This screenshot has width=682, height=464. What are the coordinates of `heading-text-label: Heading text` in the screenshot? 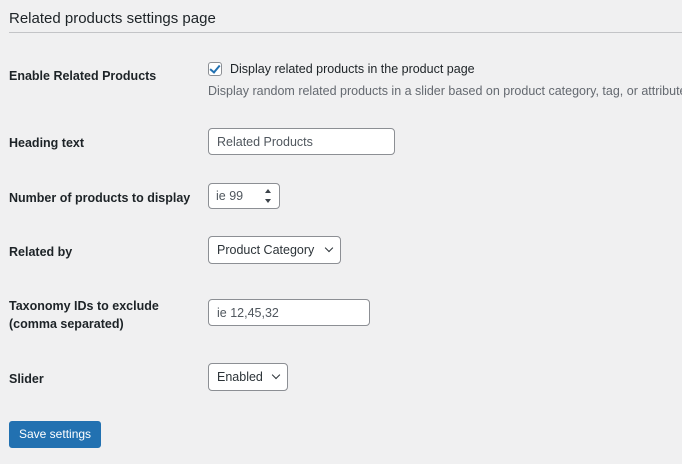 It's located at (47, 143).